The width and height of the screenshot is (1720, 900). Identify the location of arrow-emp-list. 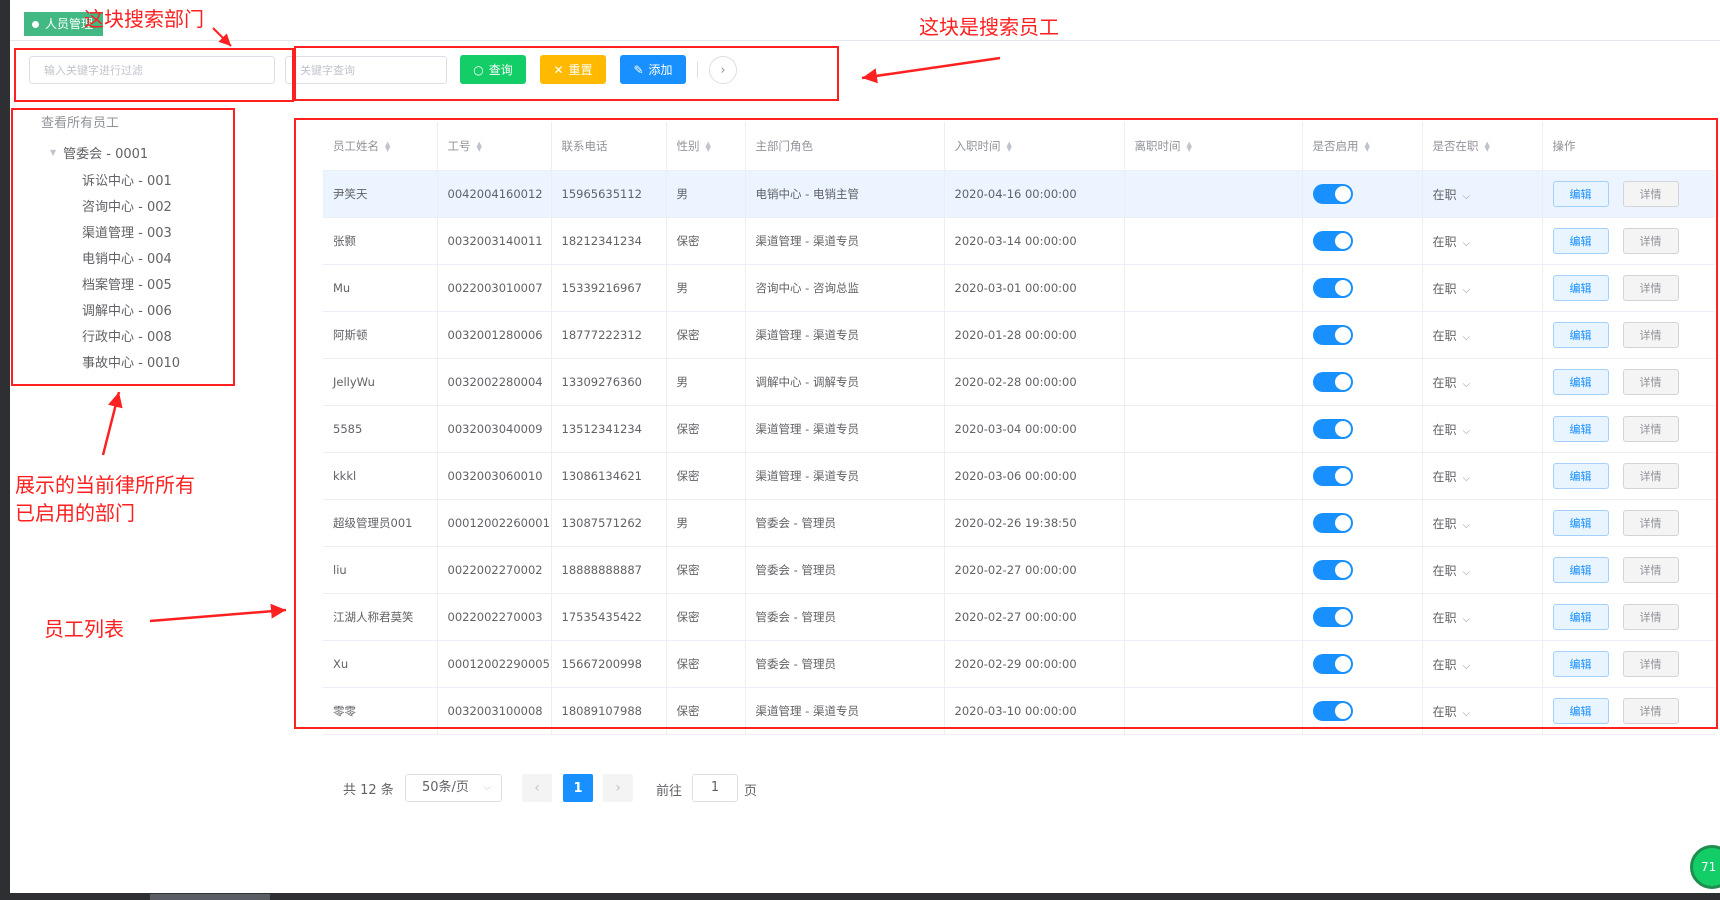
(218, 613).